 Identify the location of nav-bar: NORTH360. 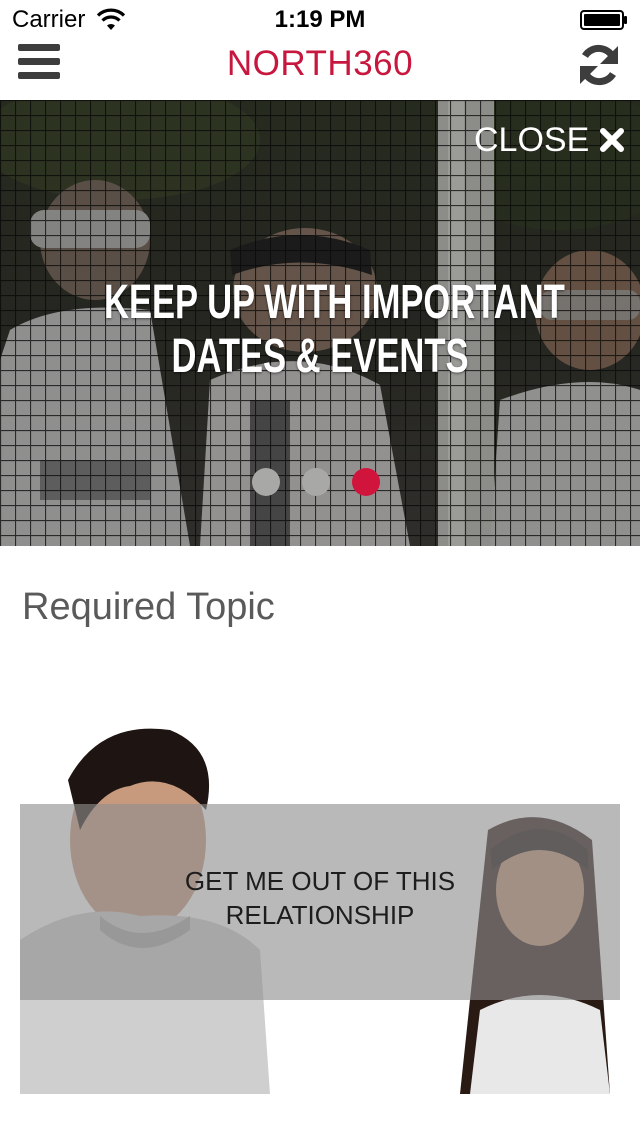
(320, 70).